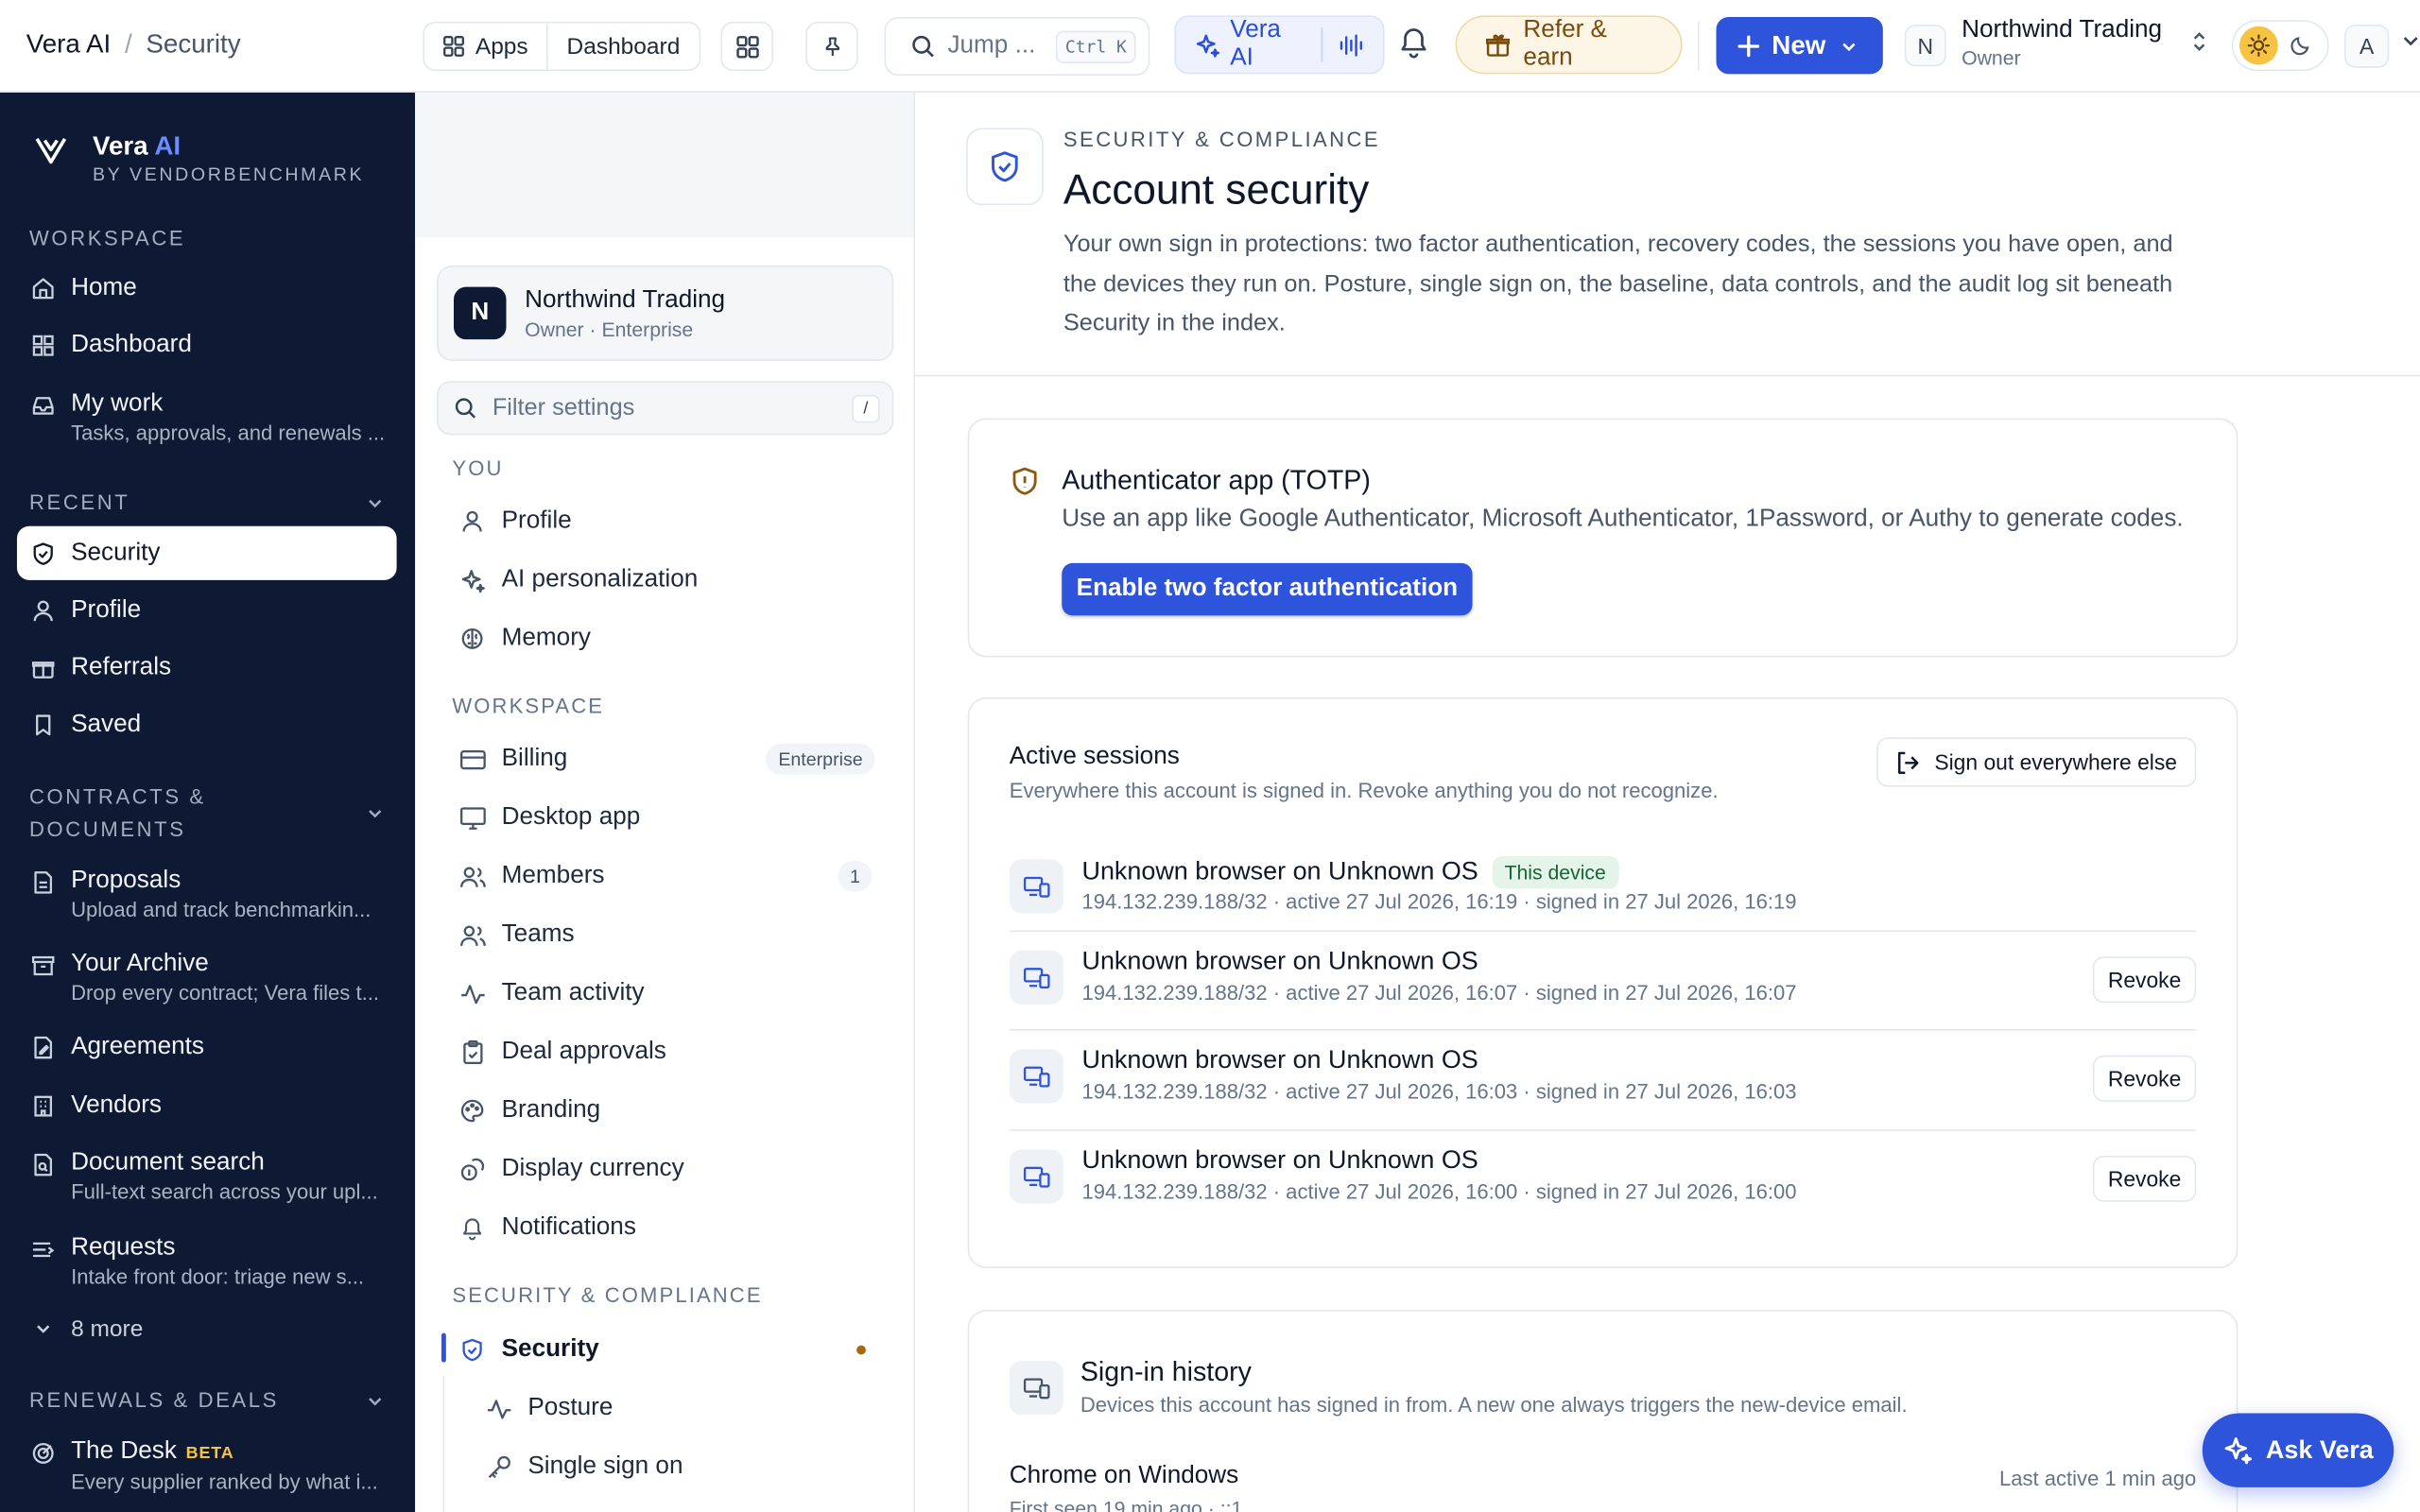  Describe the element at coordinates (1565, 44) in the screenshot. I see `refer-earn-label: Refer & earn` at that location.